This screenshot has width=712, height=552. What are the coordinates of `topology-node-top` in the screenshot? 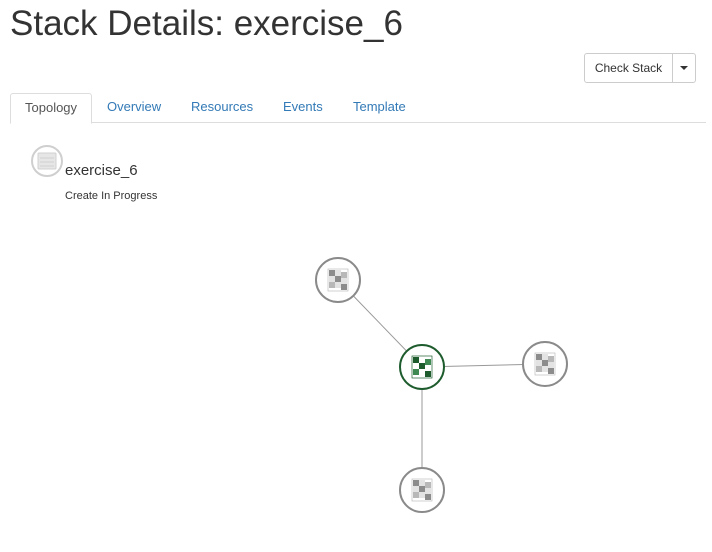 It's located at (338, 280).